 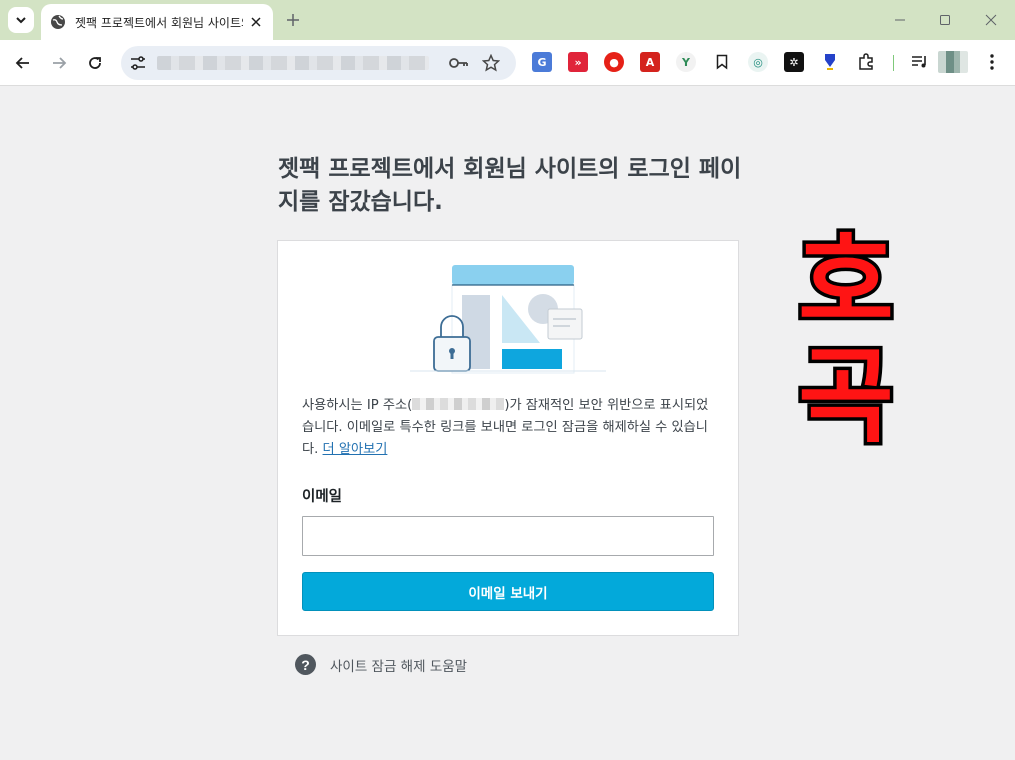 I want to click on reload-button, so click(x=95, y=63).